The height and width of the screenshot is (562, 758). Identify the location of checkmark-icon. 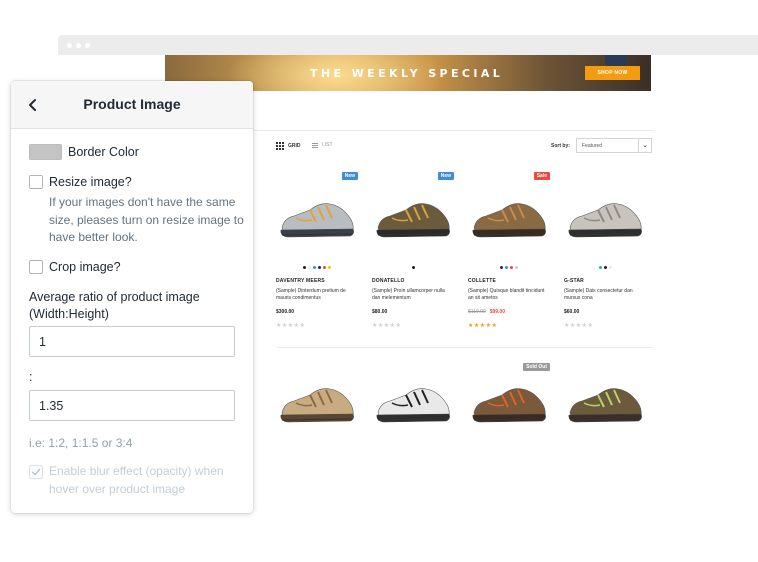
(36, 472).